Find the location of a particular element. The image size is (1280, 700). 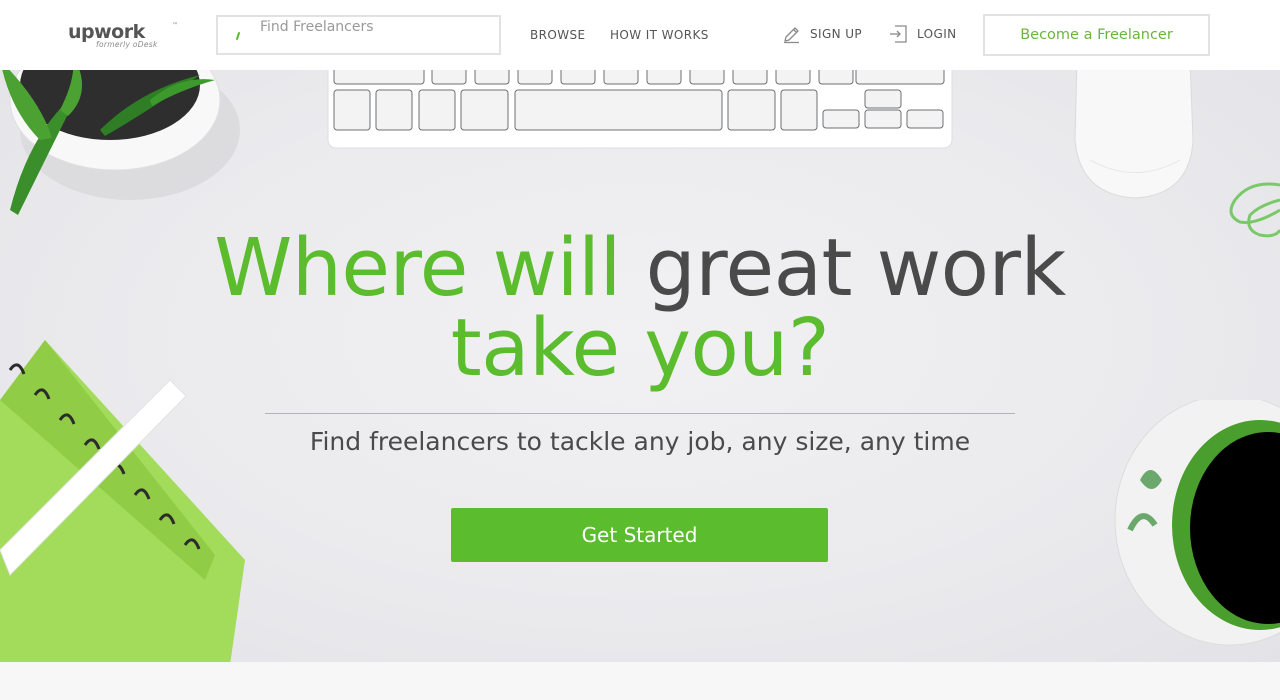

get-started-button: Get Started is located at coordinates (639, 535).